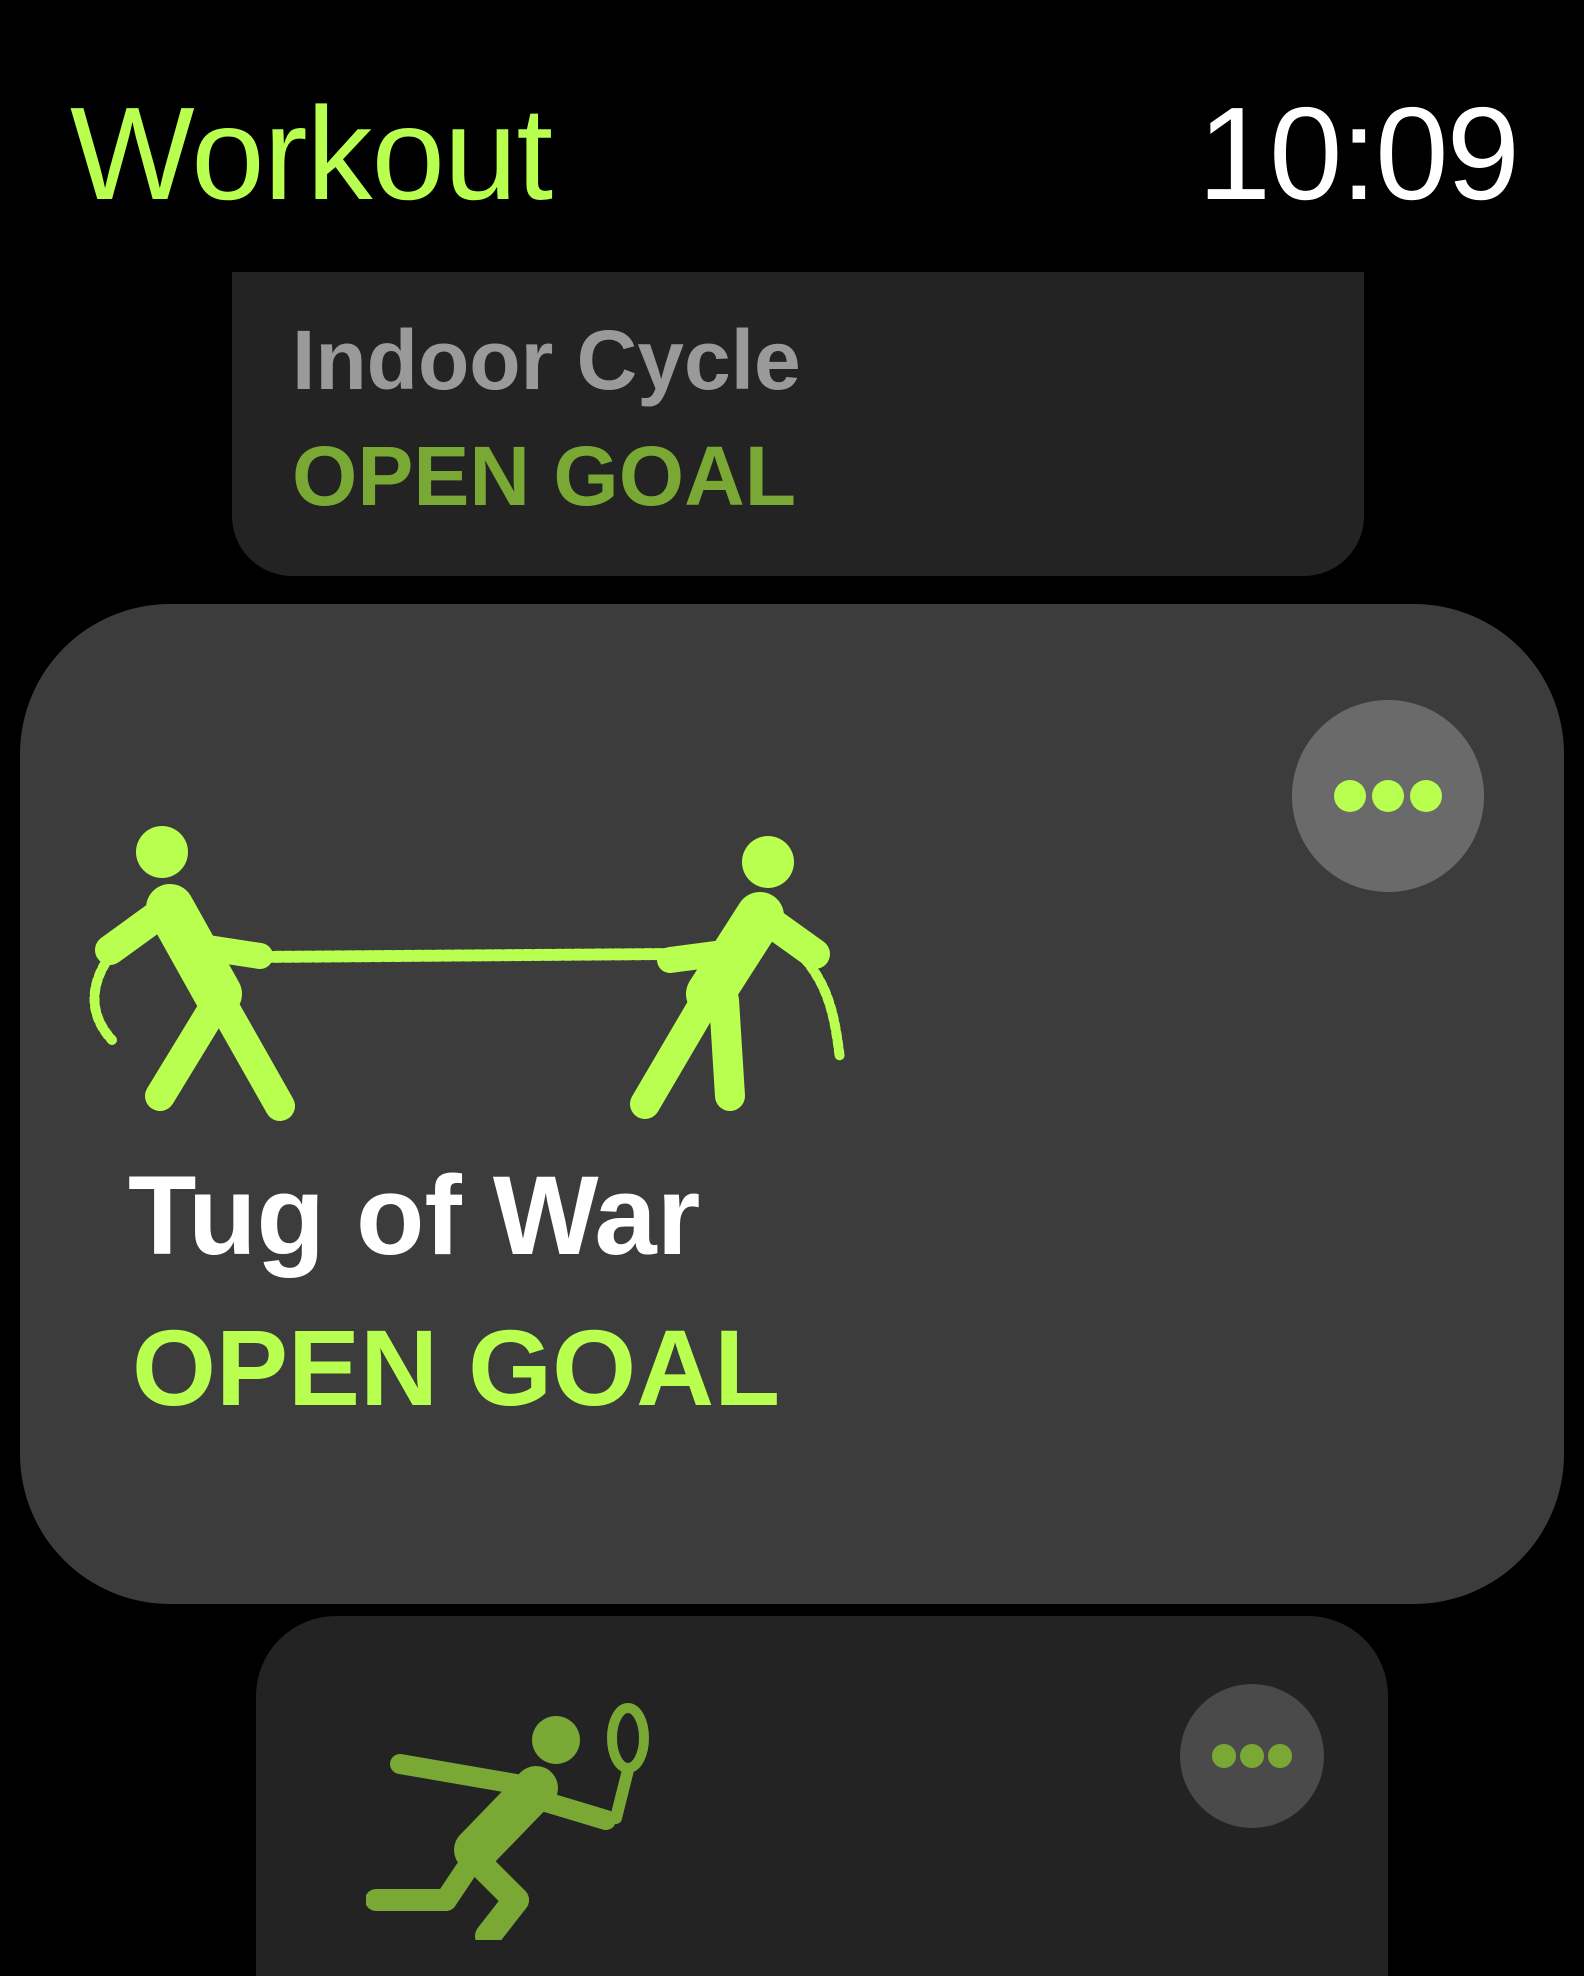 The width and height of the screenshot is (1584, 1976). What do you see at coordinates (792, 120) in the screenshot?
I see `status-bar: Workout 10:09` at bounding box center [792, 120].